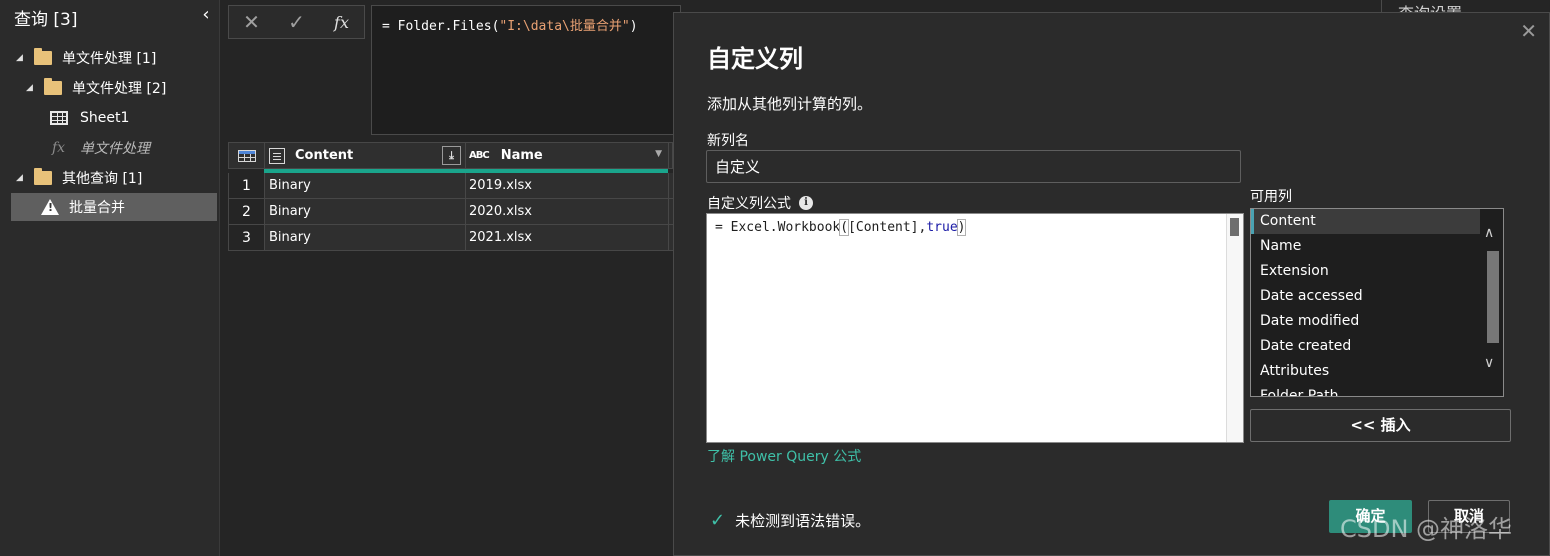 This screenshot has height=556, width=1550. I want to click on formula-args: [Content],, so click(887, 227).